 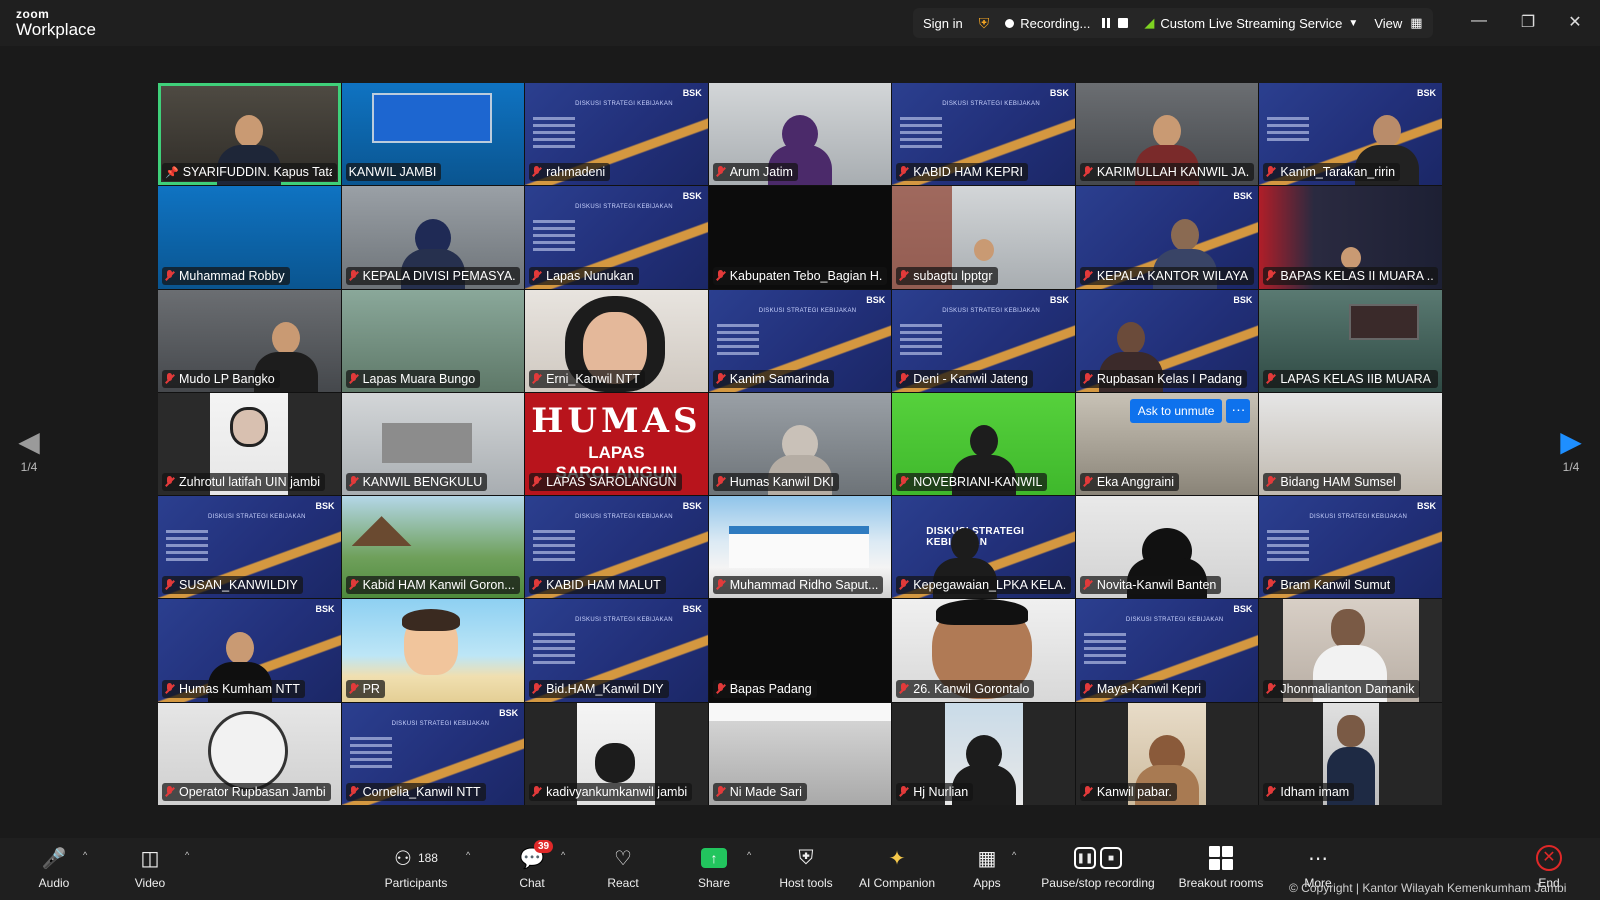 I want to click on share-options-caret-icon: ^, so click(x=749, y=855).